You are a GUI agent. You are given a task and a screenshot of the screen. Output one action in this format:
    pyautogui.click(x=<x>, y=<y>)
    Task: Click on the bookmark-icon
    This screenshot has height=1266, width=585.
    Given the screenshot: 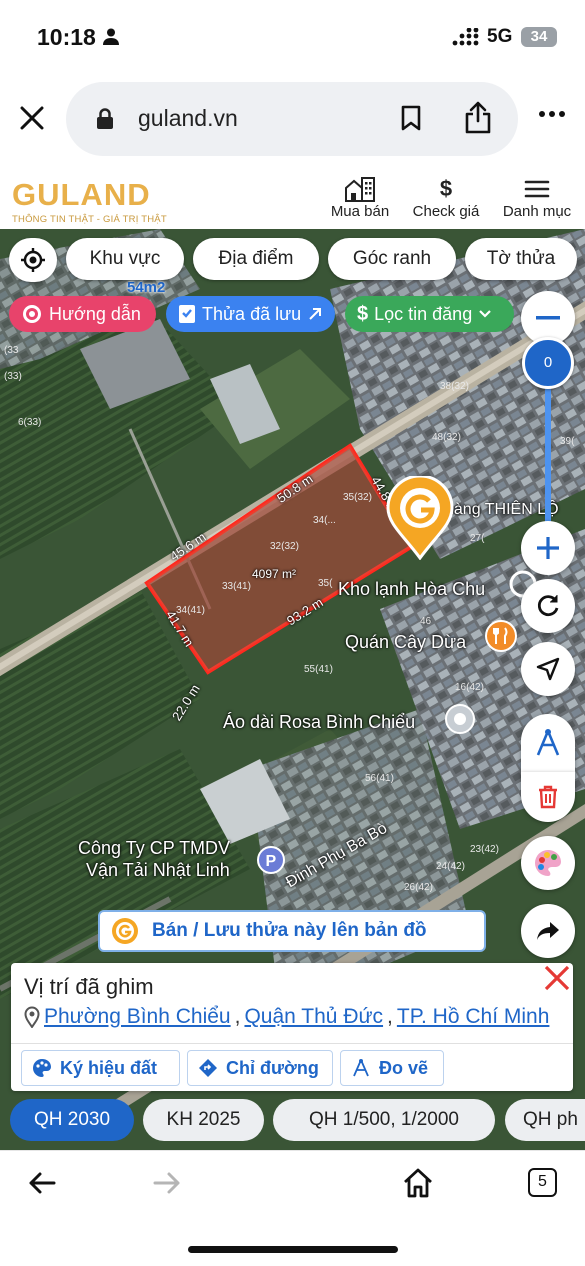 What is the action you would take?
    pyautogui.click(x=411, y=118)
    